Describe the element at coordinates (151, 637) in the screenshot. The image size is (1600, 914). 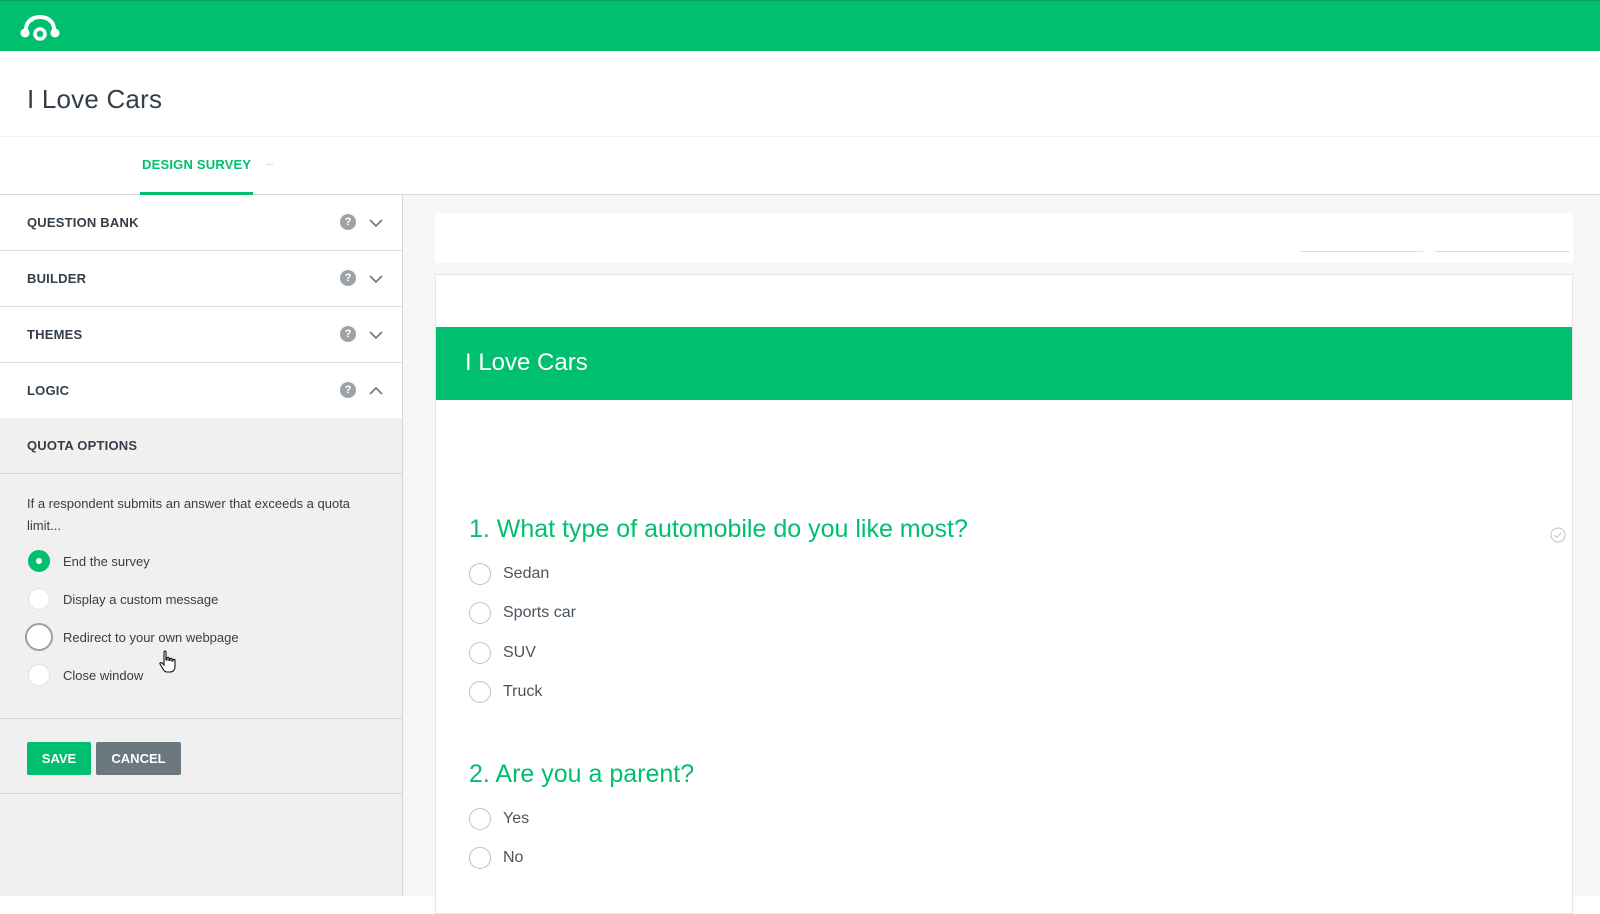
I see `option-label: Redirect to your own webpage` at that location.